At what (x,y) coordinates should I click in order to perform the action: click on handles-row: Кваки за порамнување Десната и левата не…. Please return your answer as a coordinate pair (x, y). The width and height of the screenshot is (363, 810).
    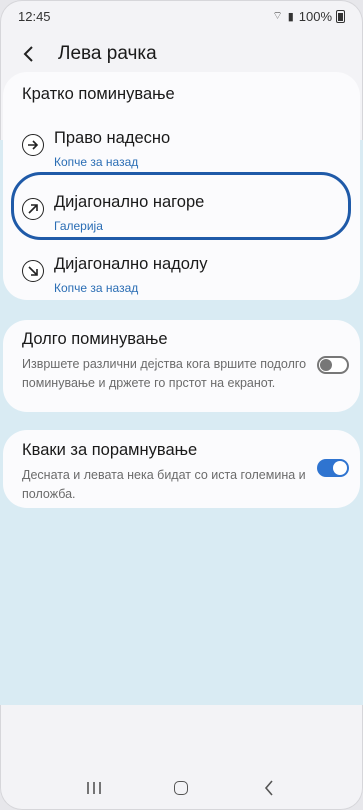
    Looking at the image, I should click on (183, 472).